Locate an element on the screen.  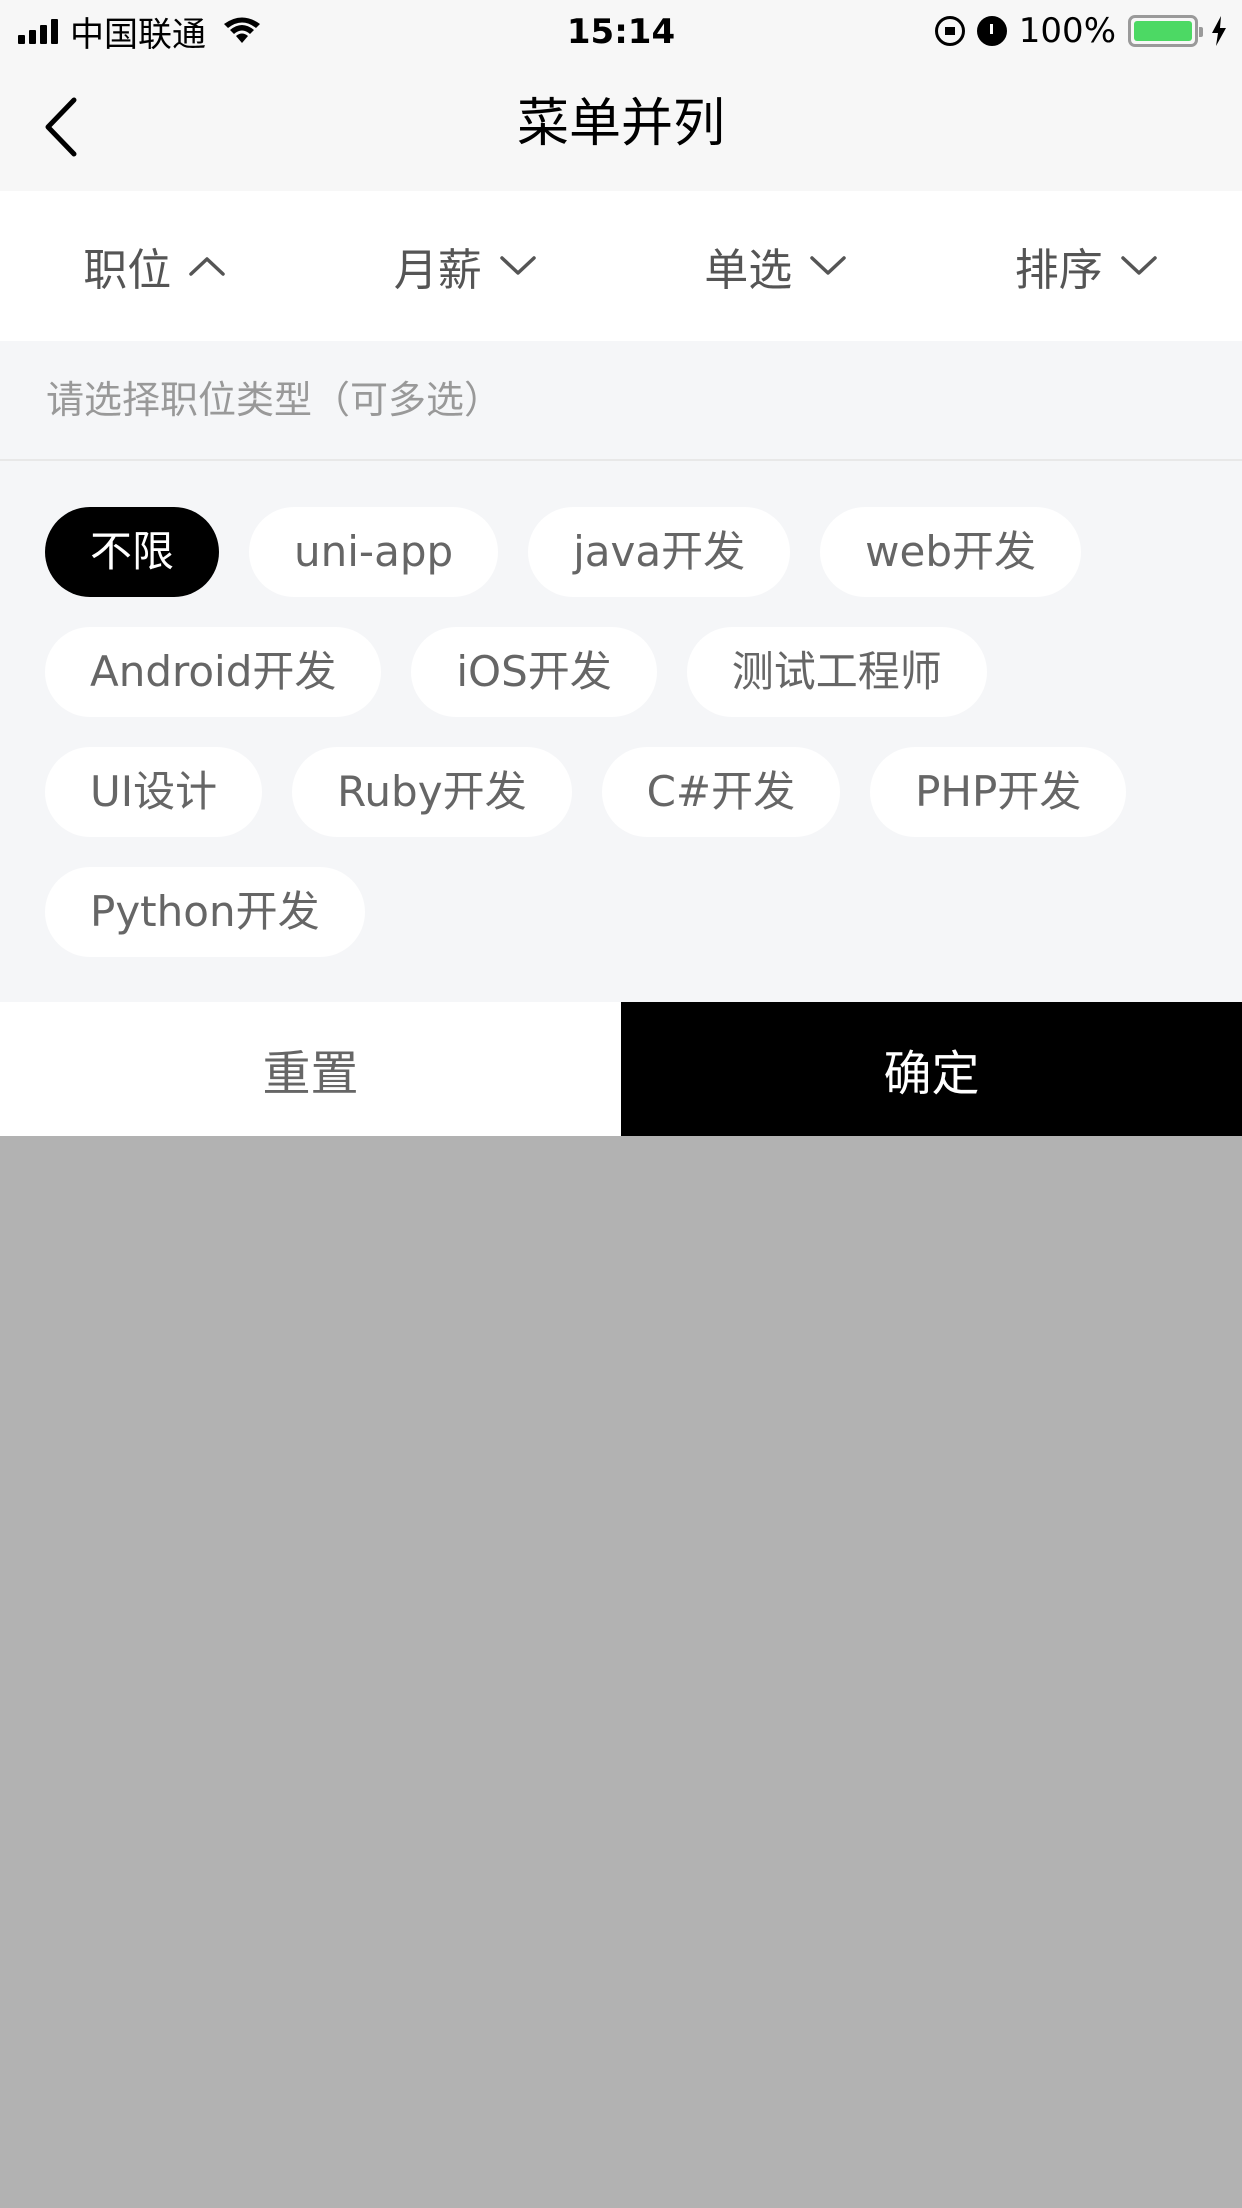
page-title: 菜单并列 is located at coordinates (620, 124).